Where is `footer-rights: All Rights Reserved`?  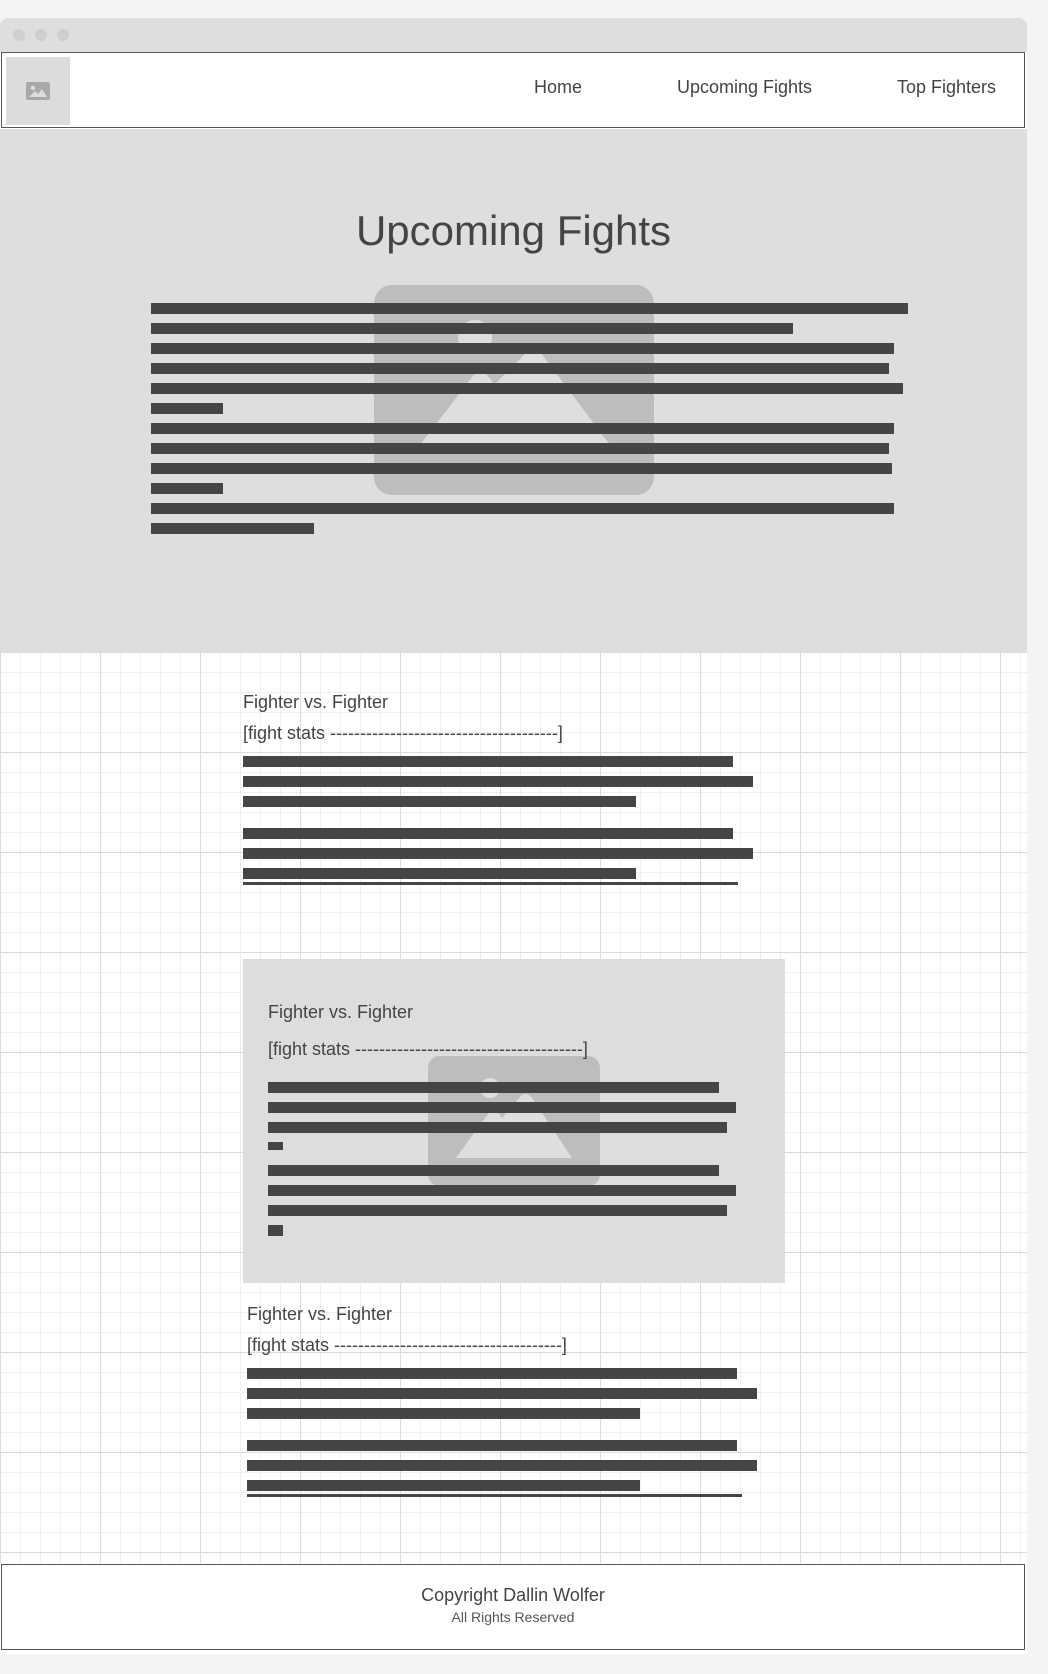
footer-rights: All Rights Reserved is located at coordinates (513, 1617).